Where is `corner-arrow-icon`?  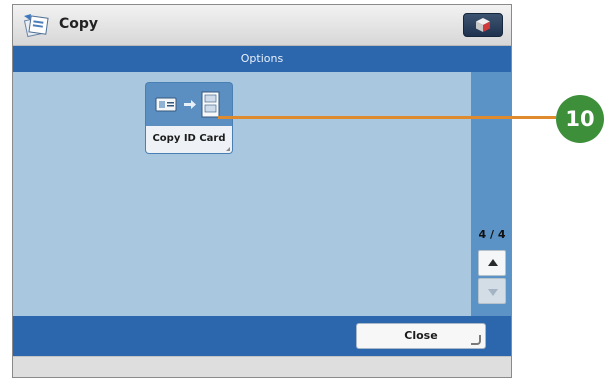 corner-arrow-icon is located at coordinates (228, 149).